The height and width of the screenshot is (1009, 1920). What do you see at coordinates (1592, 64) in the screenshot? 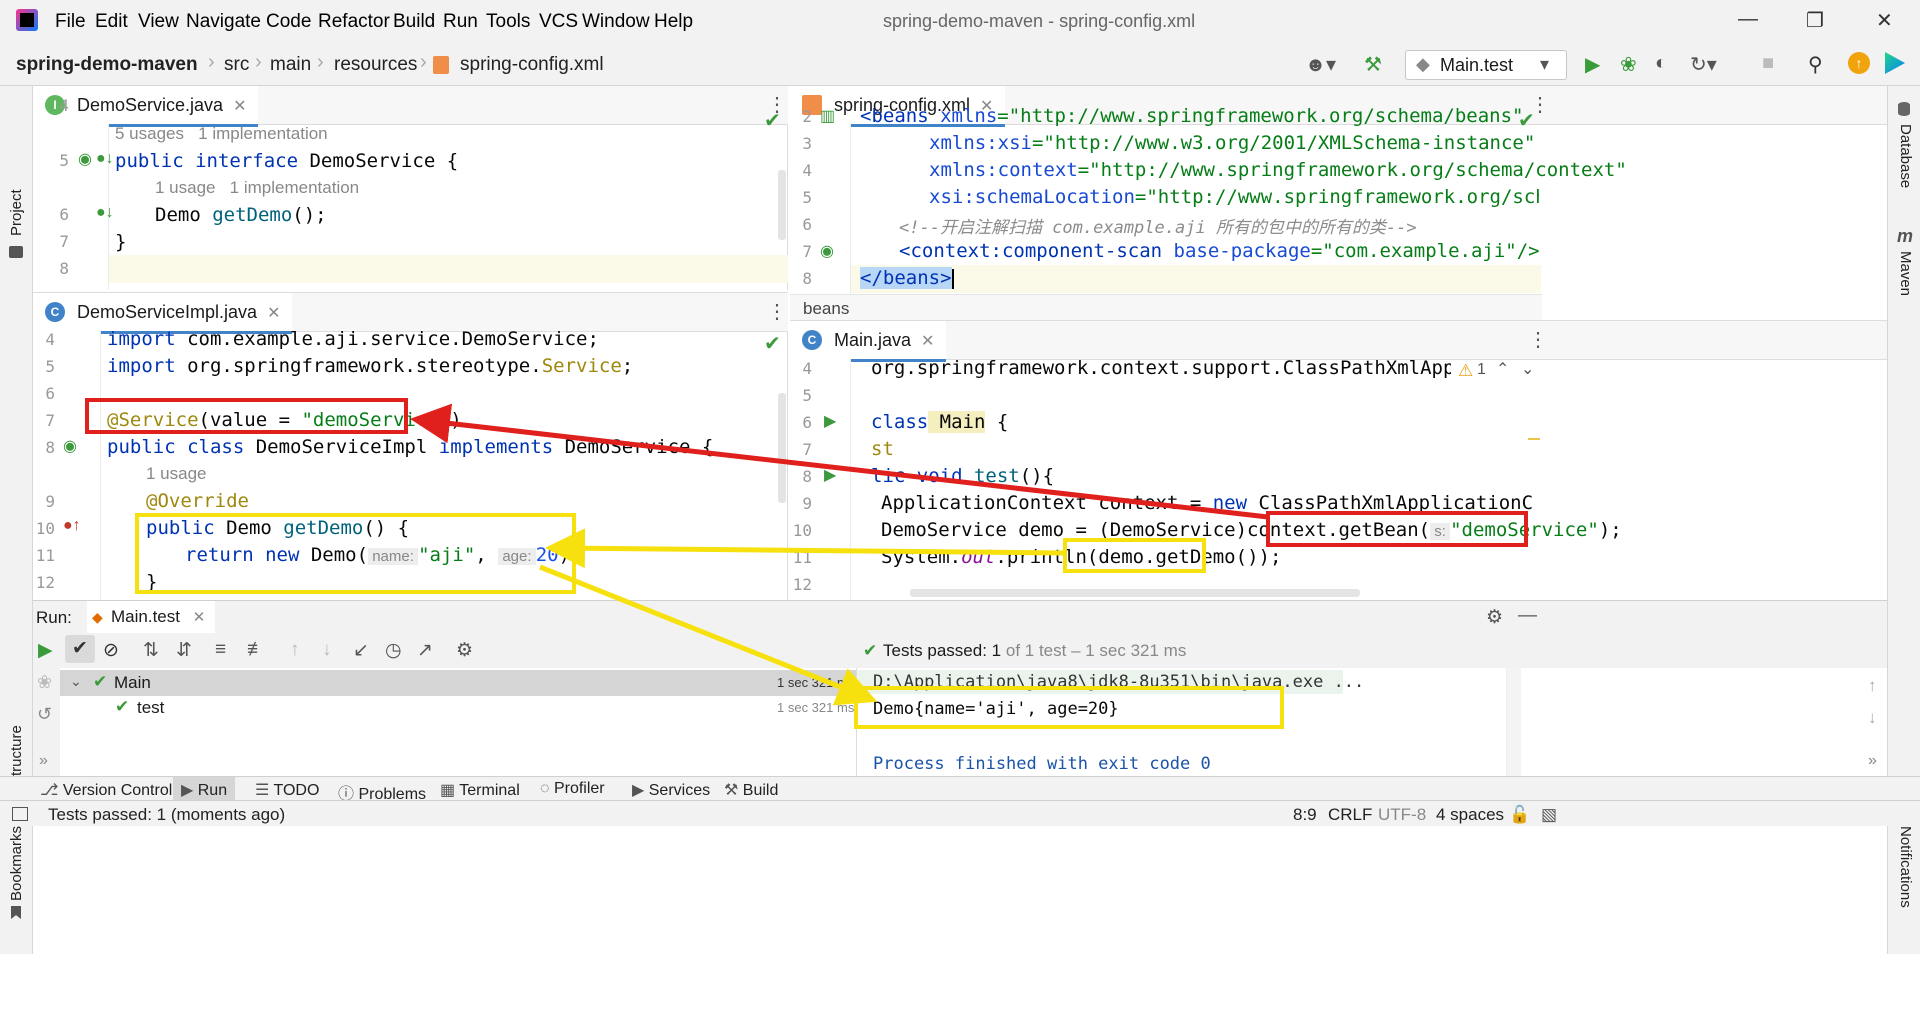
I see `run-icon: ▶` at bounding box center [1592, 64].